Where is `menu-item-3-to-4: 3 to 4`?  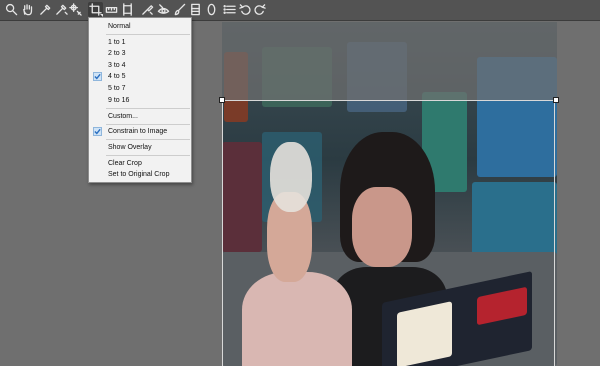 menu-item-3-to-4: 3 to 4 is located at coordinates (140, 65).